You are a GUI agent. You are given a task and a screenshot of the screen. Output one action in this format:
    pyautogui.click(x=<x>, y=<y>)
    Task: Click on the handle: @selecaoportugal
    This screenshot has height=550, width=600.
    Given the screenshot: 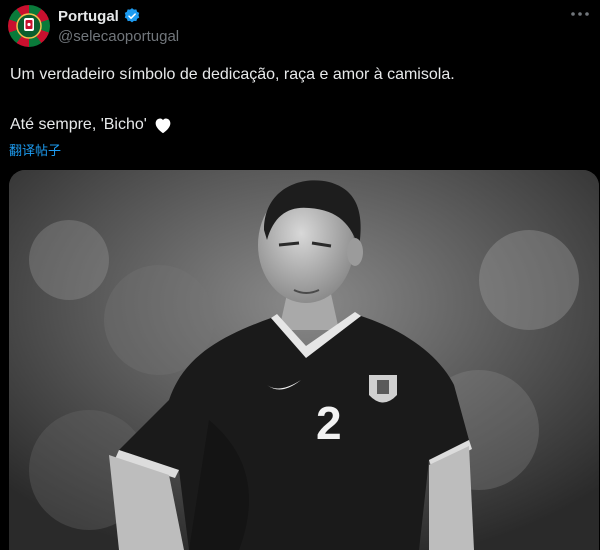 What is the action you would take?
    pyautogui.click(x=118, y=36)
    